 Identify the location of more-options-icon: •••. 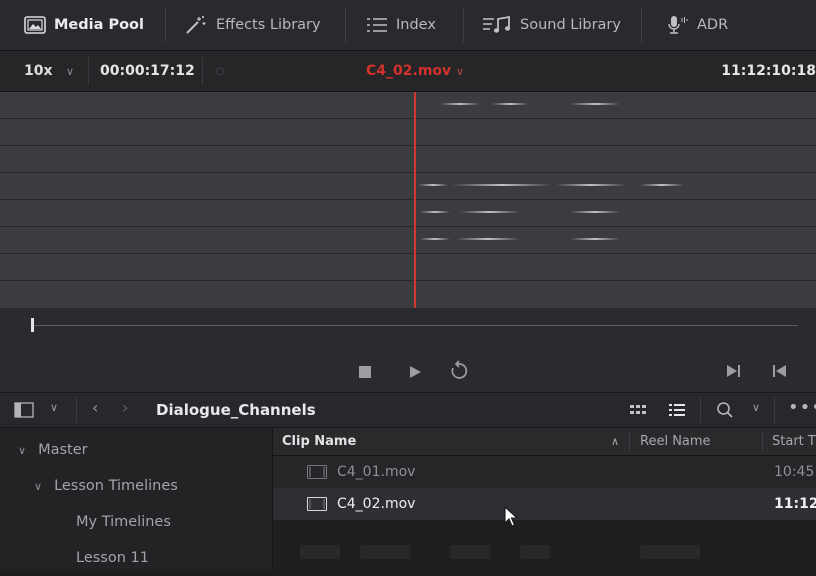
(802, 407).